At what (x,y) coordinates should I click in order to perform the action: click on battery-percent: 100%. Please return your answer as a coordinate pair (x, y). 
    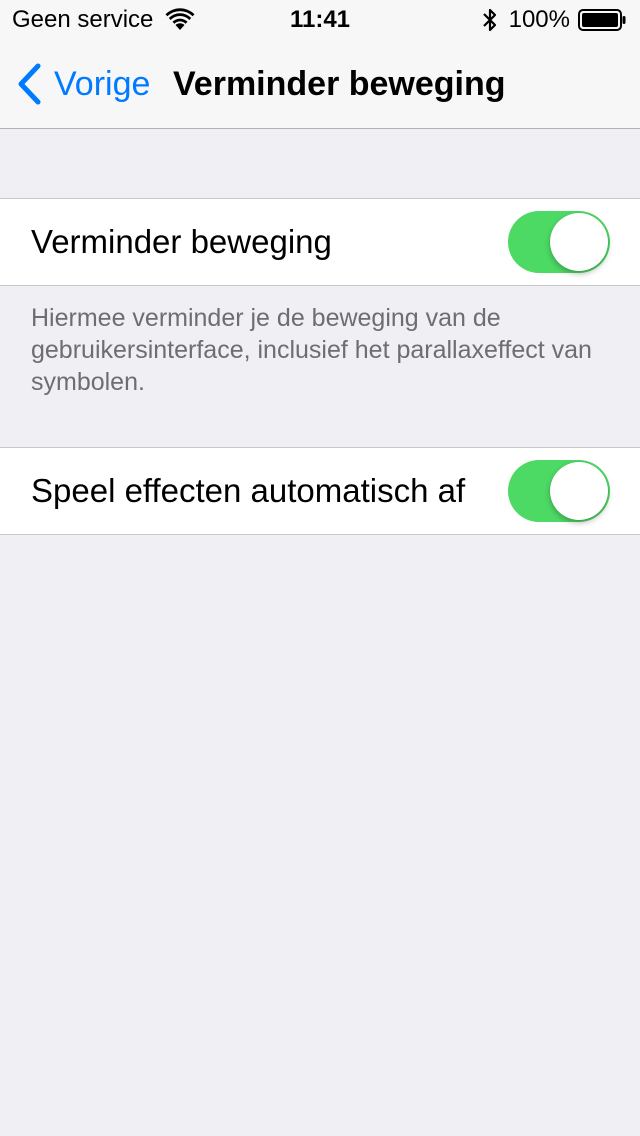
    Looking at the image, I should click on (539, 19).